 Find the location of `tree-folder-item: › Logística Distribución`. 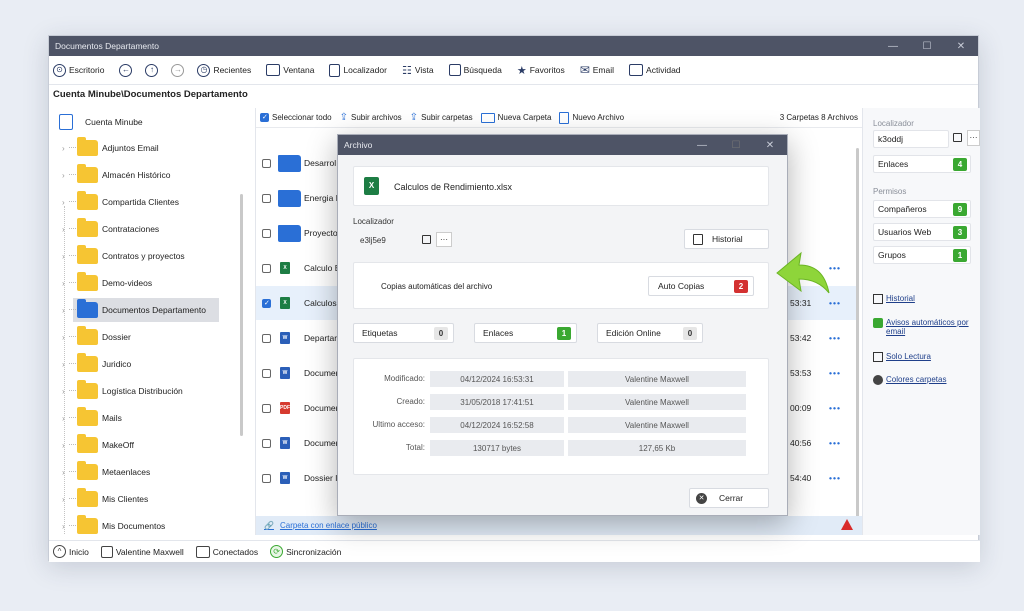

tree-folder-item: › Logística Distribución is located at coordinates (148, 391).